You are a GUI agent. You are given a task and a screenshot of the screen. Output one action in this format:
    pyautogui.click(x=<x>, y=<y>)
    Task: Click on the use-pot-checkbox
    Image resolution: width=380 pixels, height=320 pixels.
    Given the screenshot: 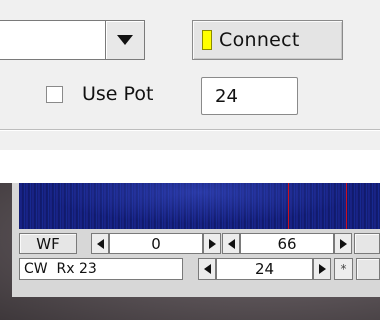 What is the action you would take?
    pyautogui.click(x=54, y=94)
    